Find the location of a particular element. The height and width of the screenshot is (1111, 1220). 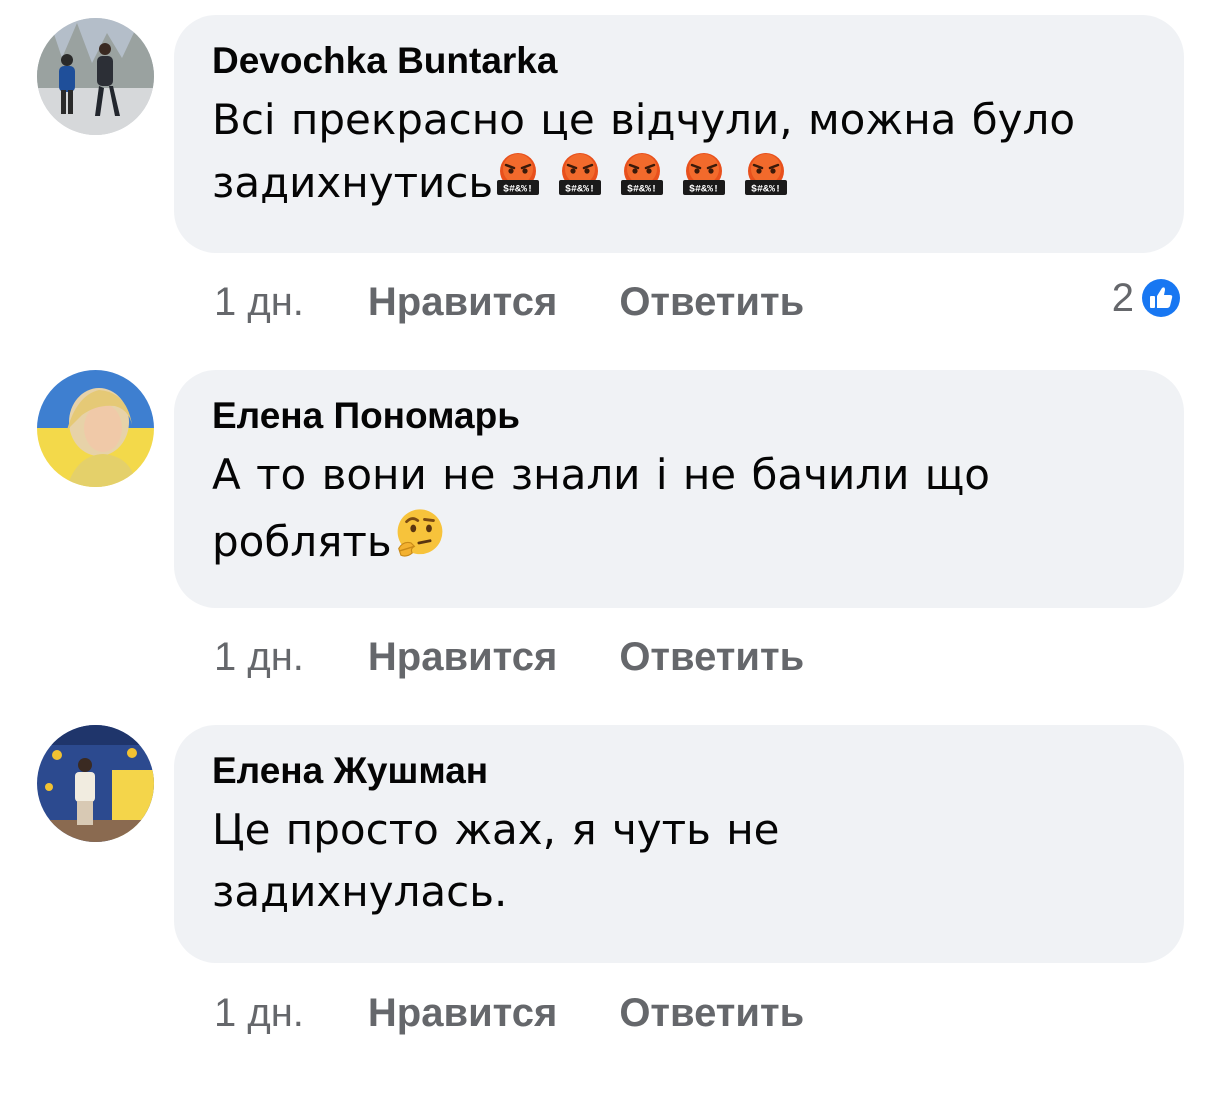

thinking-face-icon is located at coordinates (420, 534).